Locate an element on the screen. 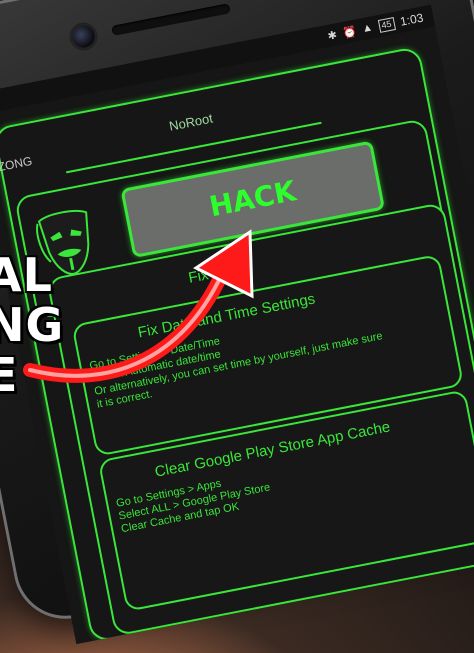  status-icons: ✱ ⏰ ▲ 45 1:03 is located at coordinates (375, 26).